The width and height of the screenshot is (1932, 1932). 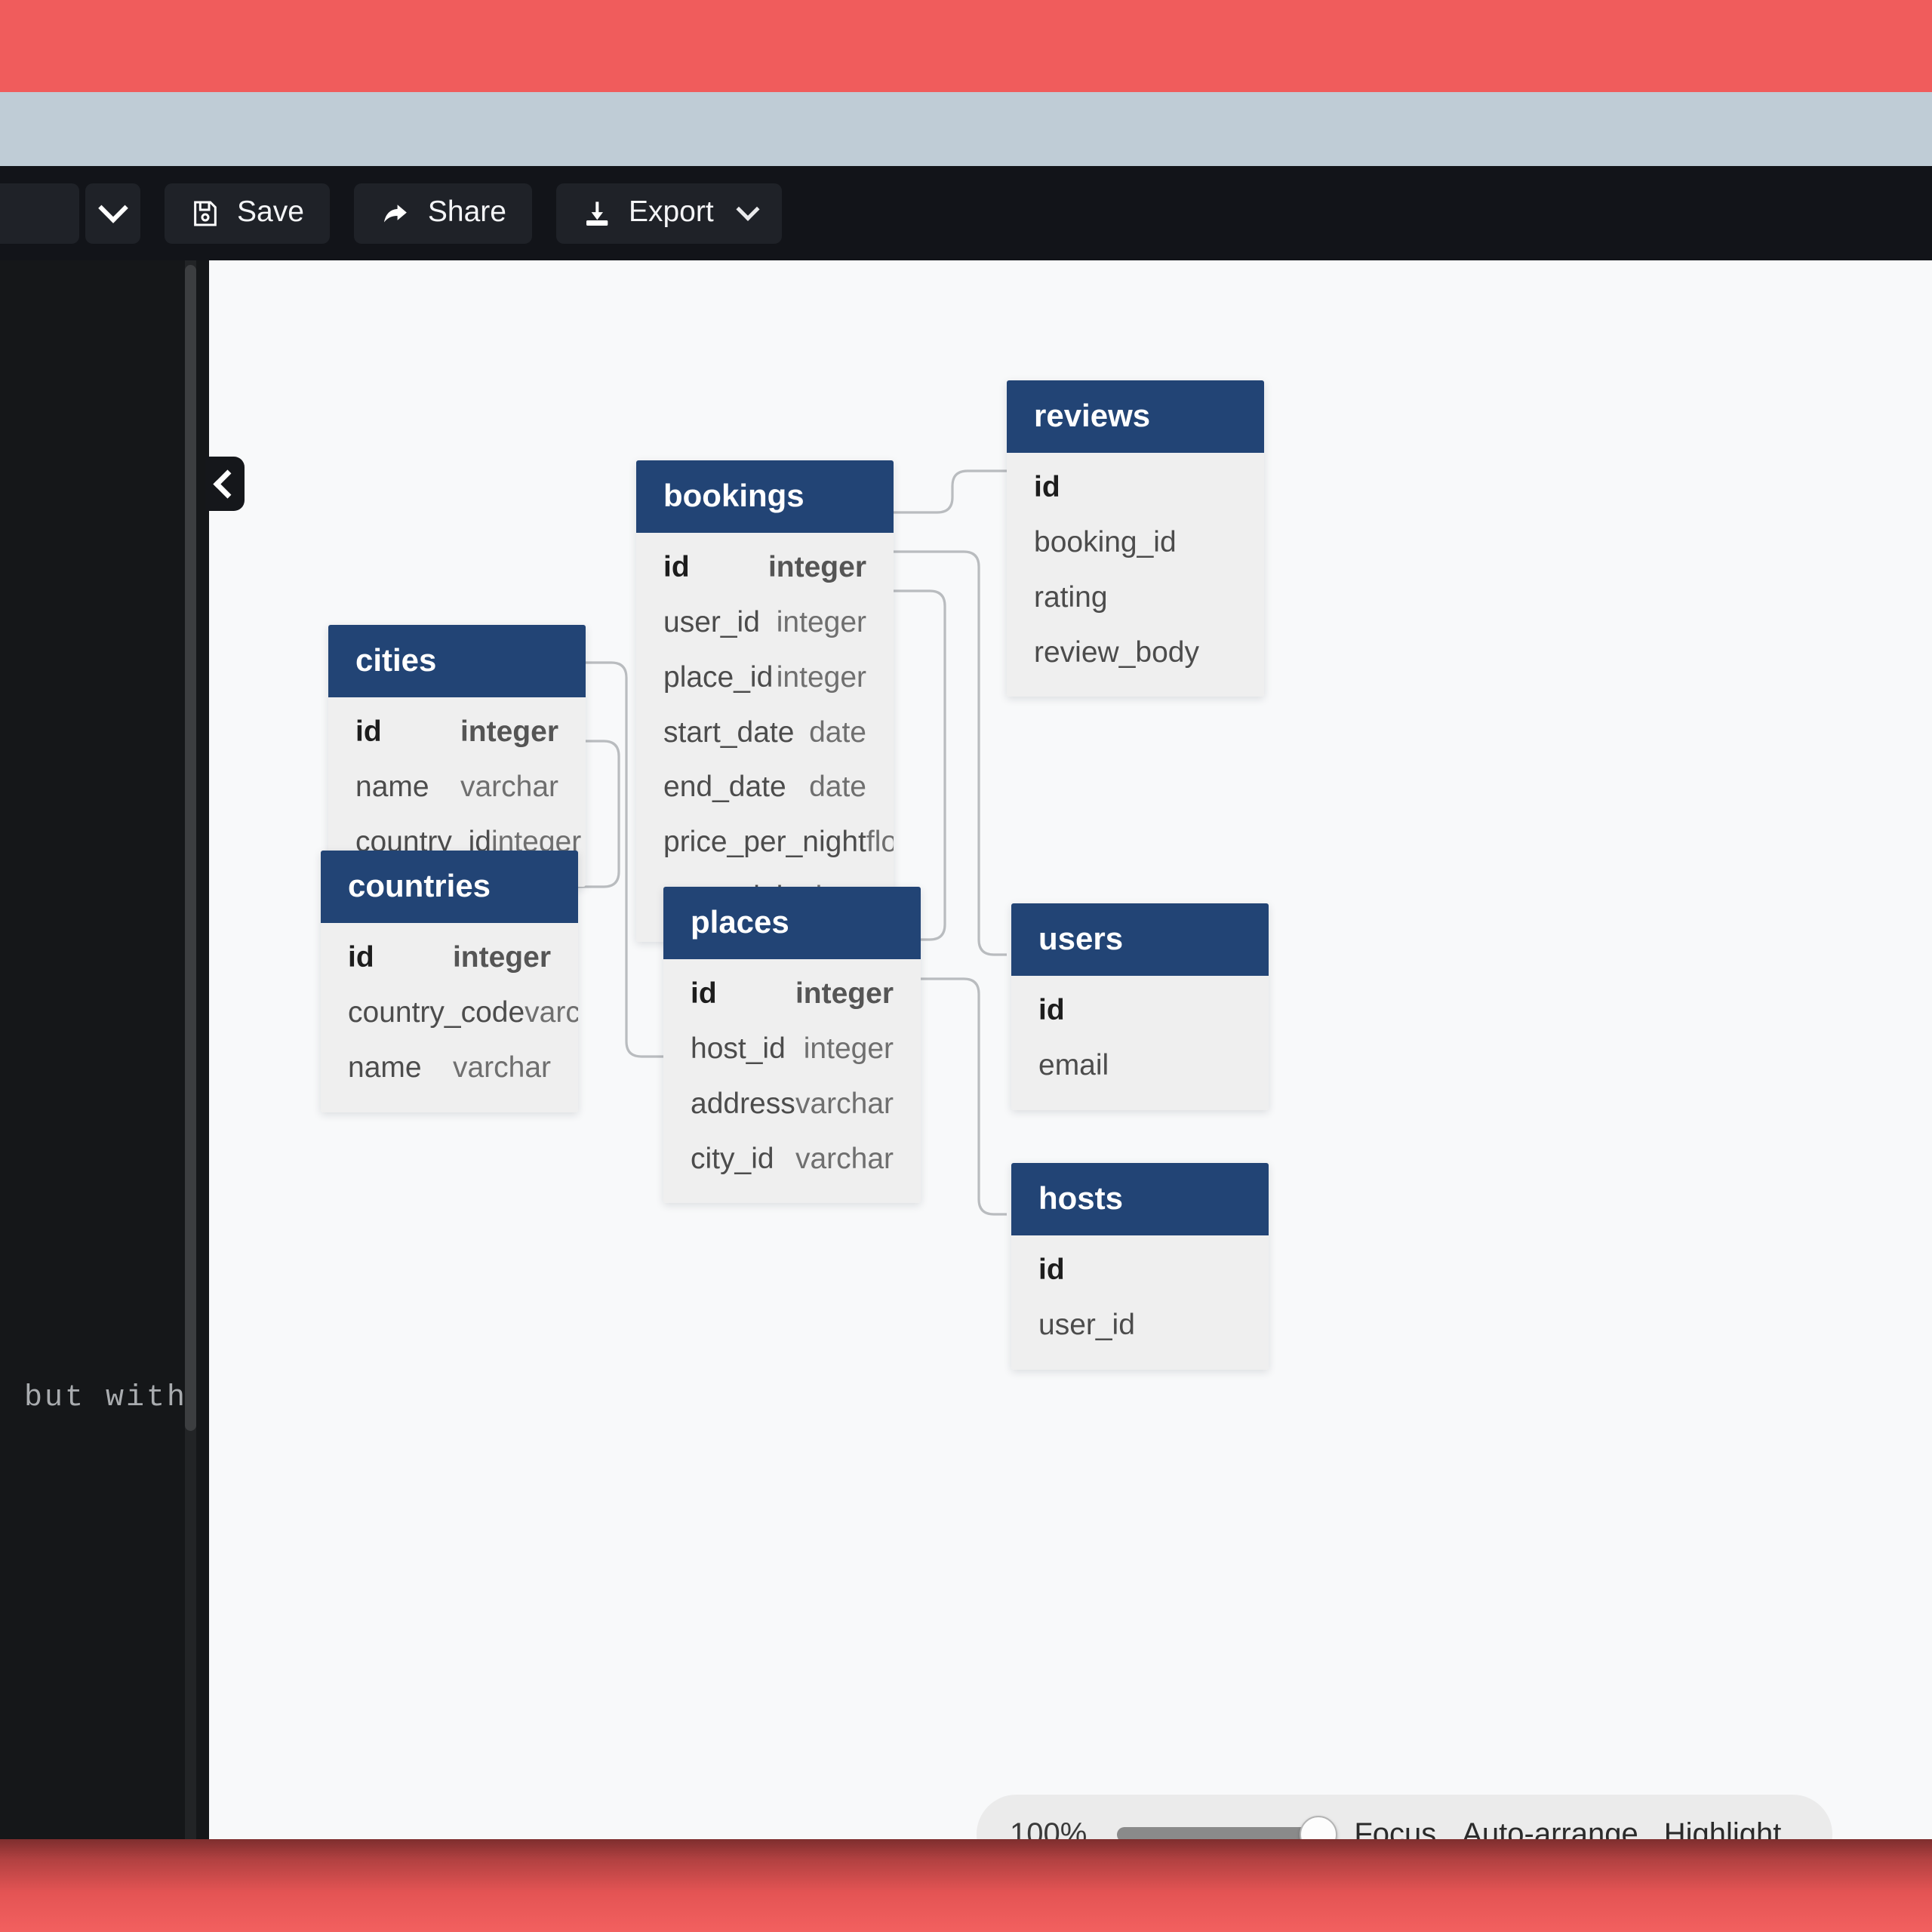 I want to click on save-button-label: Save, so click(x=270, y=211).